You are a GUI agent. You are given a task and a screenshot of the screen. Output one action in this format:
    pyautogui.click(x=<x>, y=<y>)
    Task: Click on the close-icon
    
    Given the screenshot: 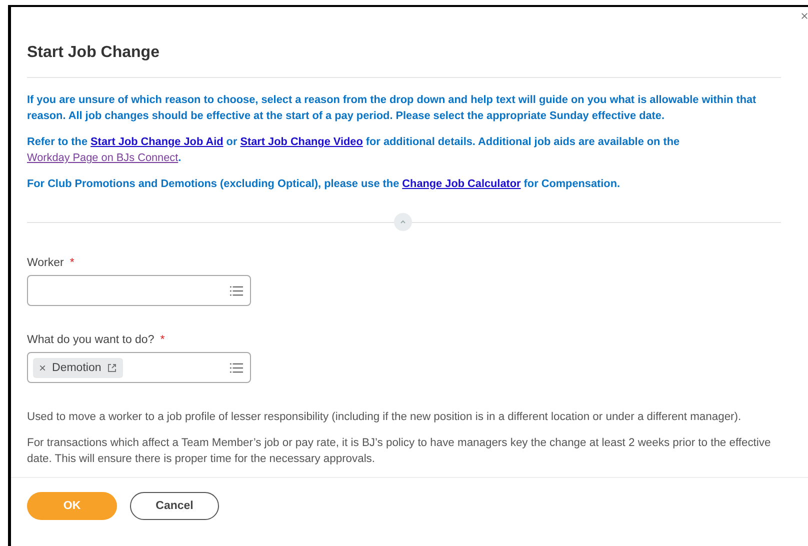 What is the action you would take?
    pyautogui.click(x=804, y=16)
    